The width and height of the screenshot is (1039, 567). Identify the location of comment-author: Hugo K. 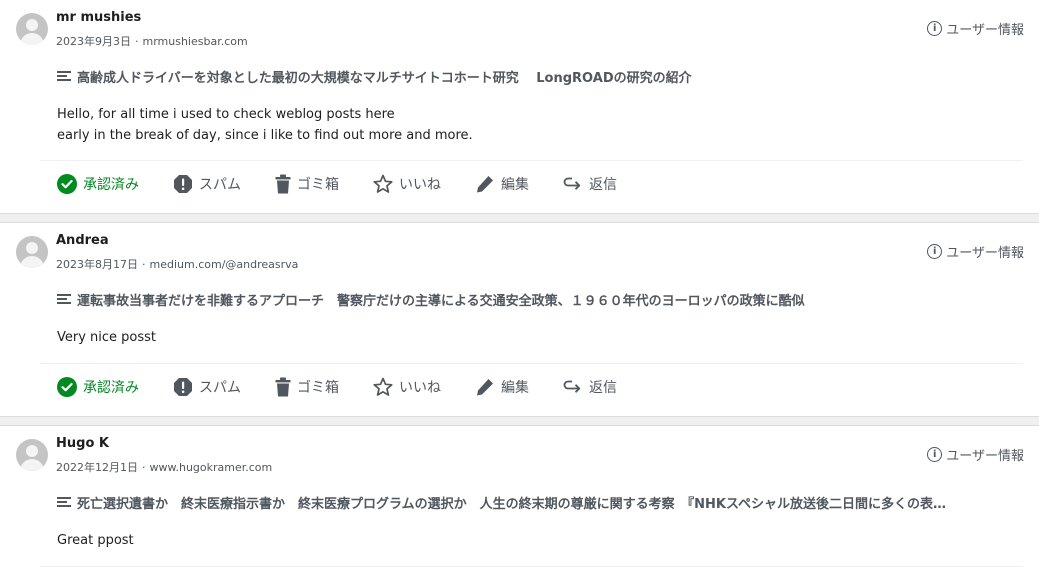
(82, 443).